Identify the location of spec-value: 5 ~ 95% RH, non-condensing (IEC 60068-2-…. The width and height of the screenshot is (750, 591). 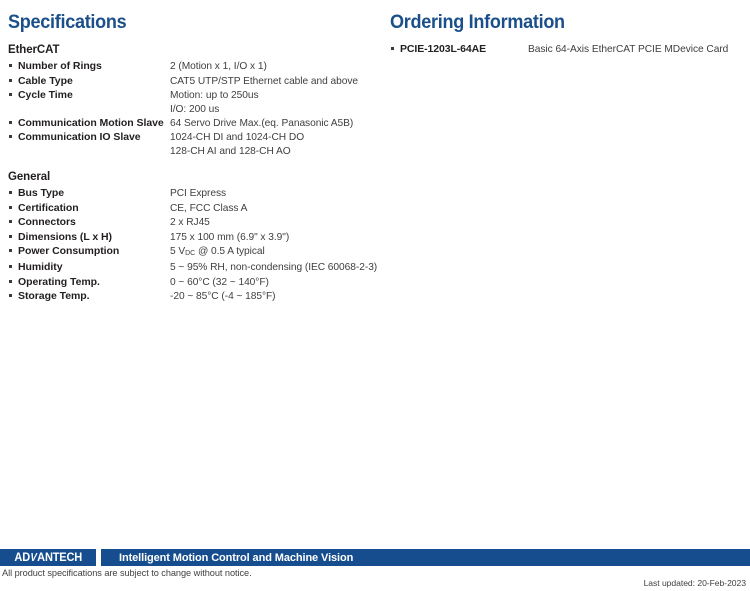
(274, 268).